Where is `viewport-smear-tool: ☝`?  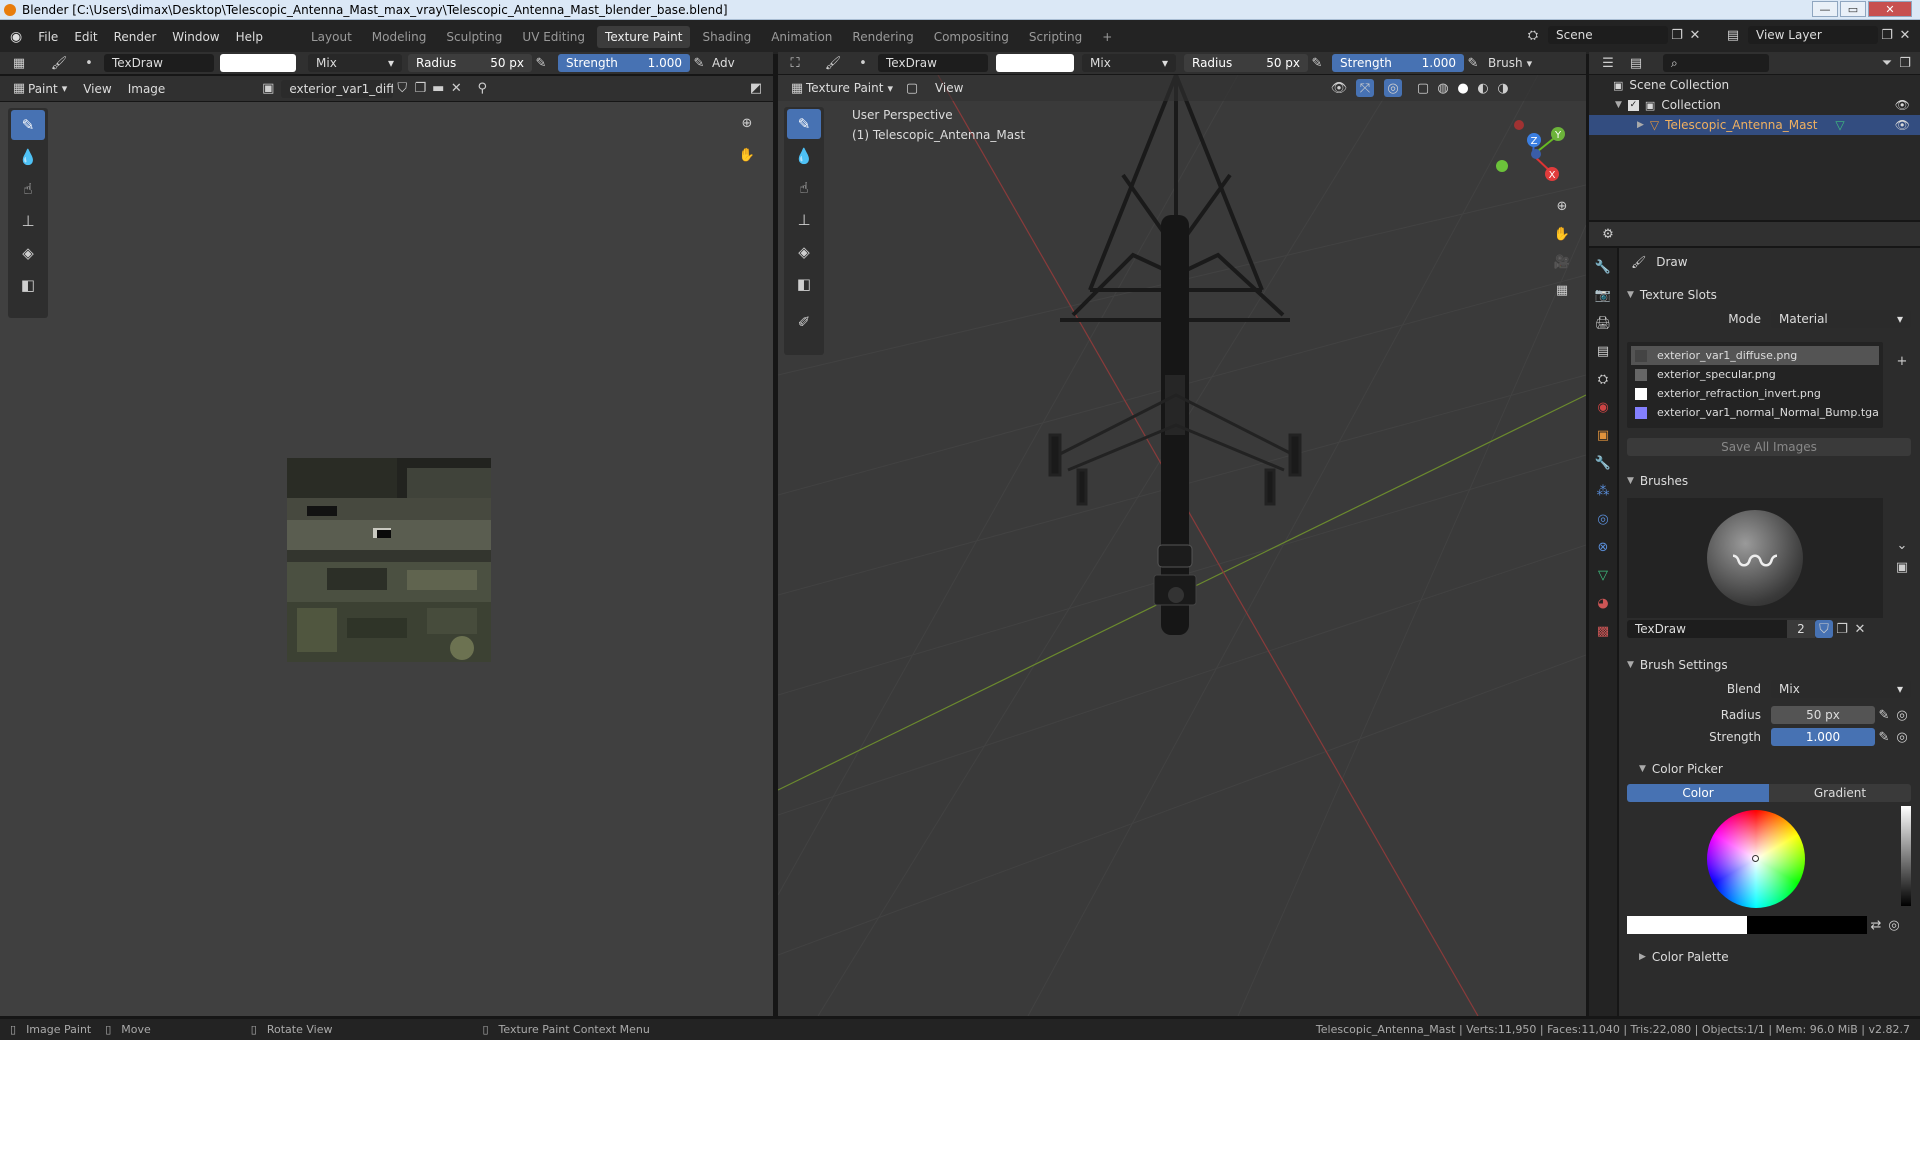
viewport-smear-tool: ☝ is located at coordinates (804, 188).